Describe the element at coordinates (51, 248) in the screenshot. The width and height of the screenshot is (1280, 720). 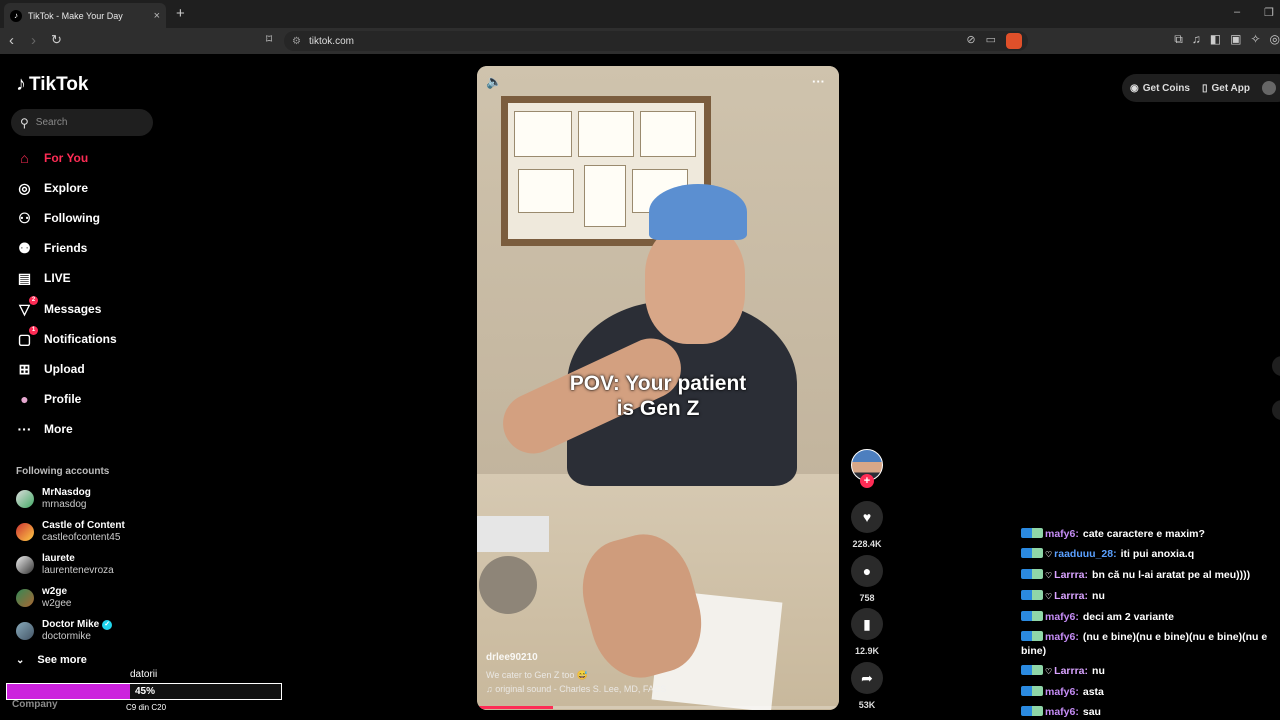
I see `nav-item-friends: ⚉ Friends` at that location.